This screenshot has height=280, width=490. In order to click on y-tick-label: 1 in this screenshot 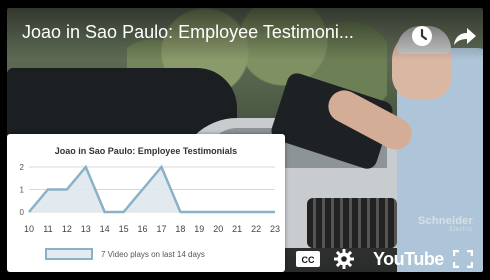, I will do `click(22, 190)`.